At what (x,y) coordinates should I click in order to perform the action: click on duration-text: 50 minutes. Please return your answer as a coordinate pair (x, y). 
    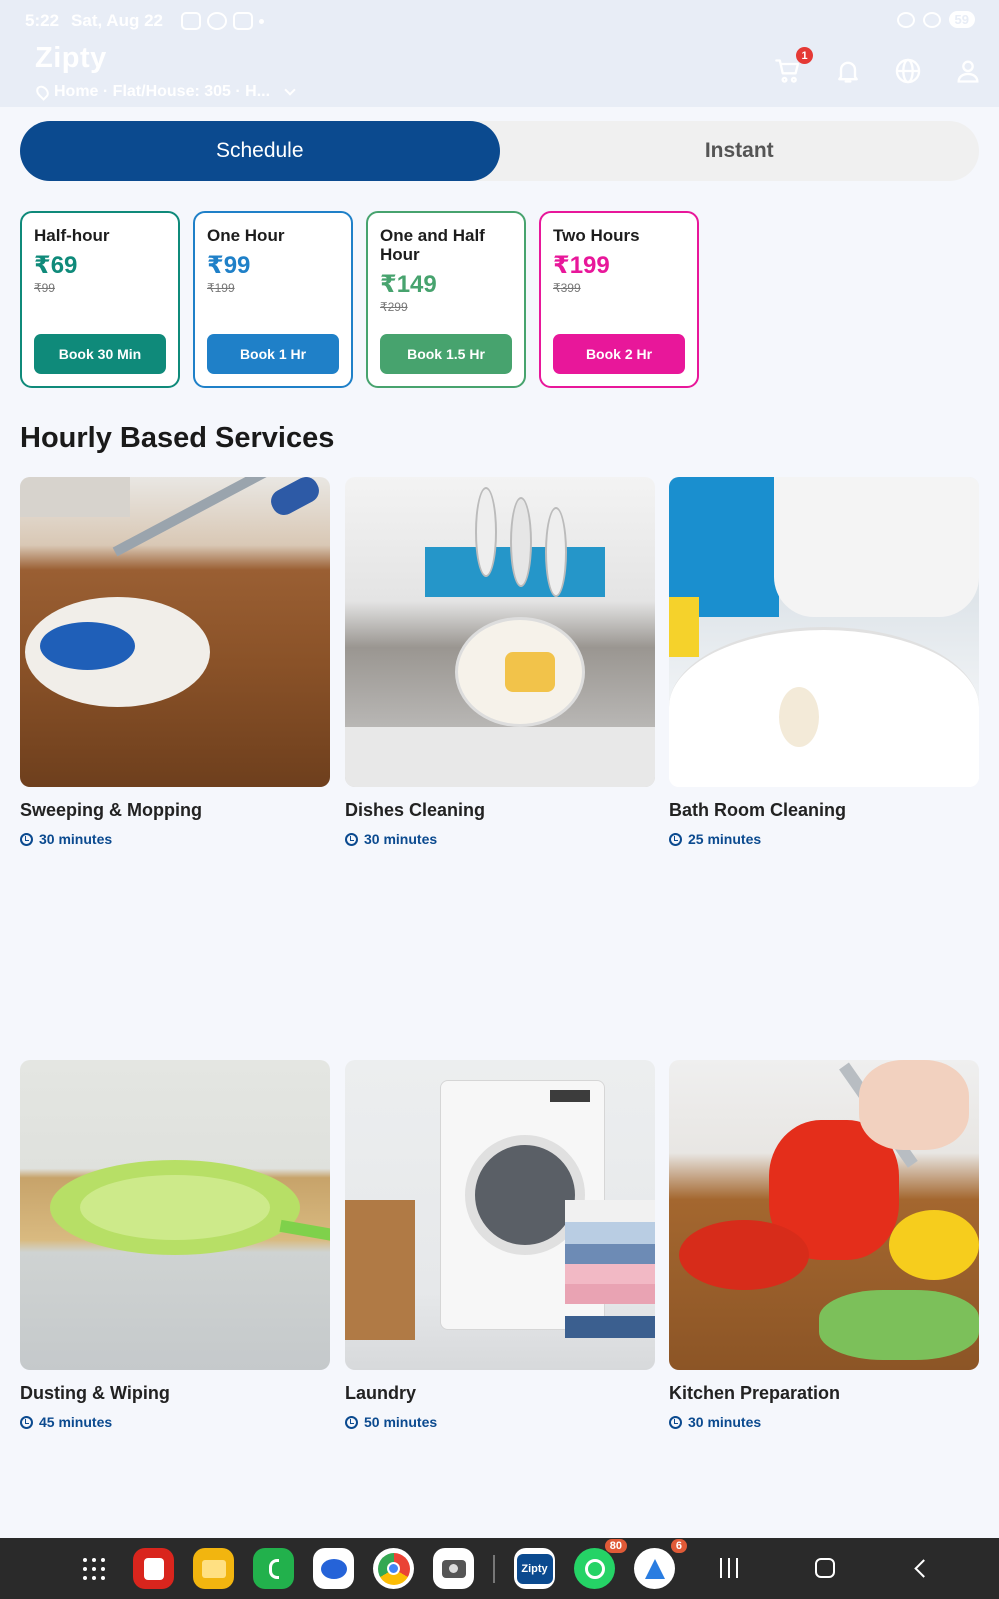
    Looking at the image, I should click on (401, 1422).